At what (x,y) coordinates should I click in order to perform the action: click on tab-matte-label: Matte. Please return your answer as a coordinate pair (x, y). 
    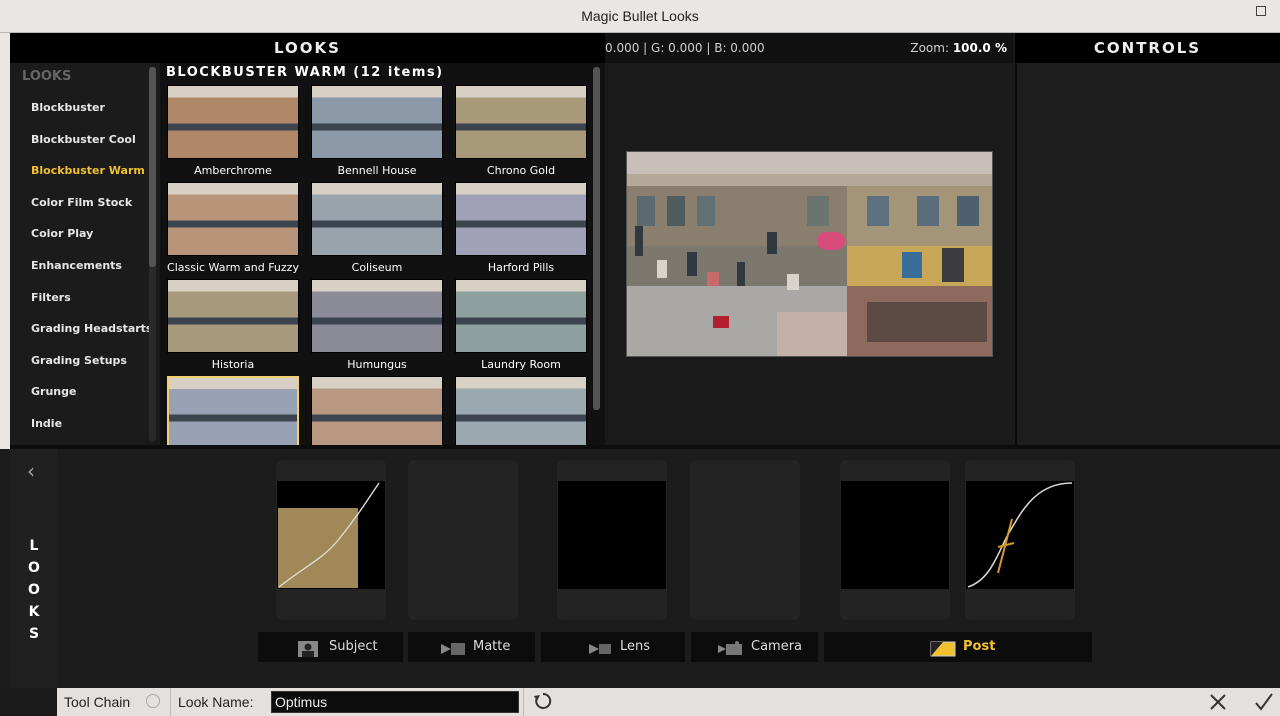
    Looking at the image, I should click on (492, 646).